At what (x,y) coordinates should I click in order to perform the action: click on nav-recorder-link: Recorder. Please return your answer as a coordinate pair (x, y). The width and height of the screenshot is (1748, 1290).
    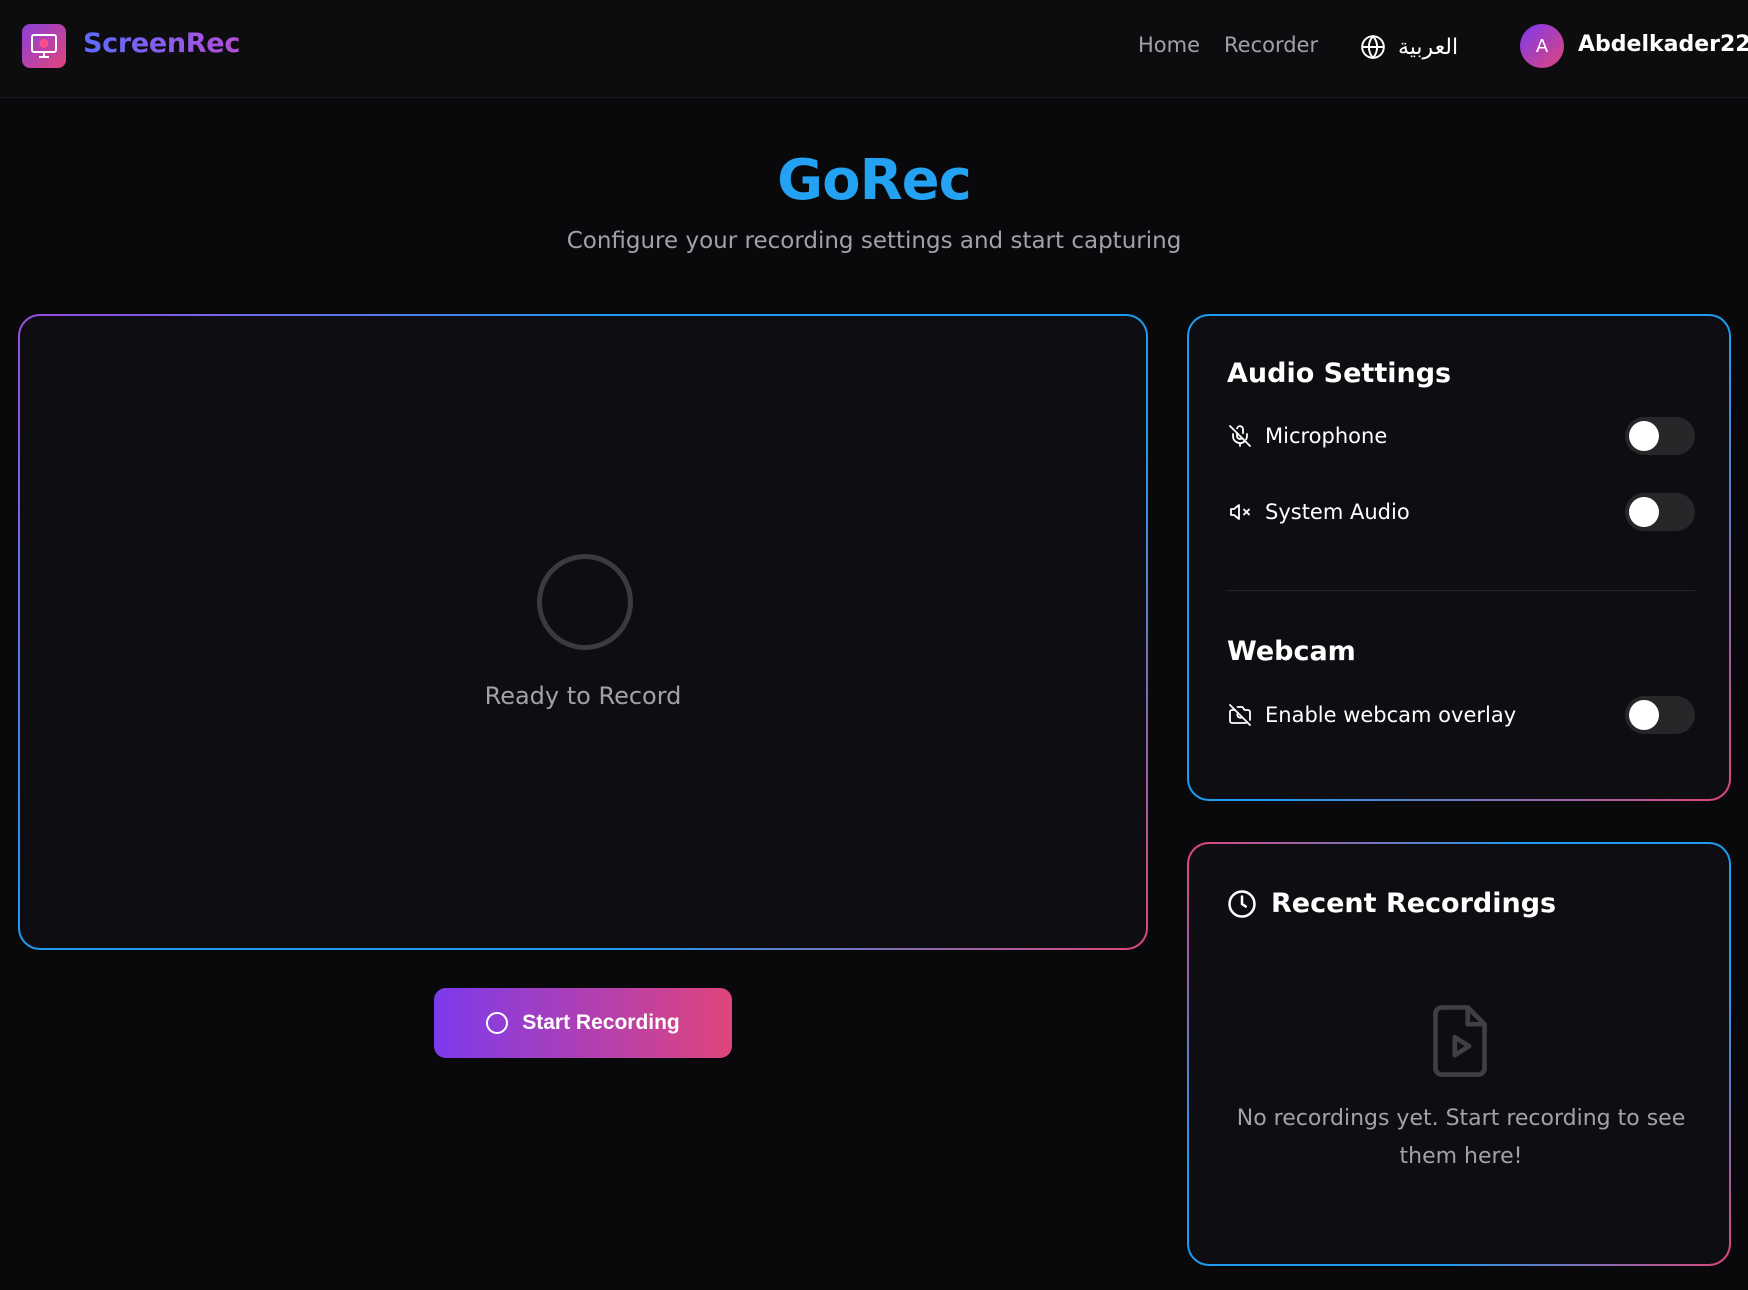
    Looking at the image, I should click on (1271, 45).